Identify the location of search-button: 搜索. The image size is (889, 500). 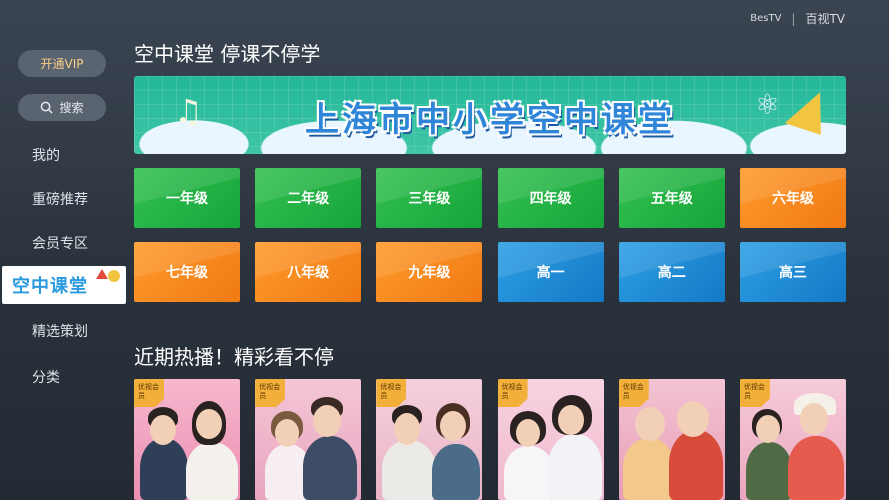
(62, 107).